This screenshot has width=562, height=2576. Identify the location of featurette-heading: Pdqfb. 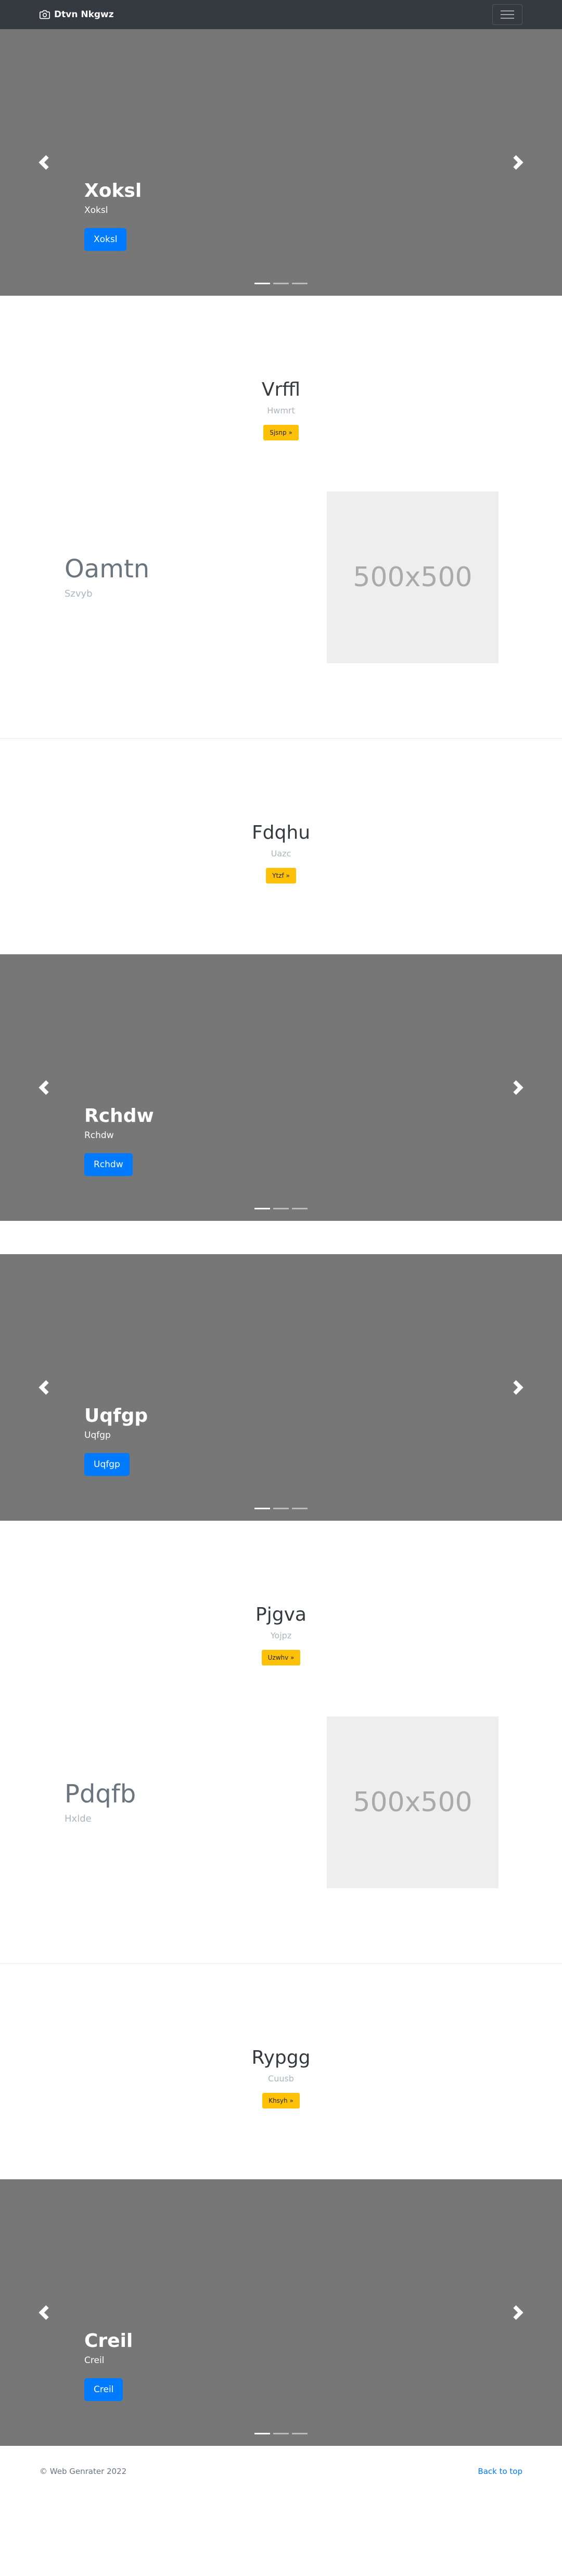
(100, 1794).